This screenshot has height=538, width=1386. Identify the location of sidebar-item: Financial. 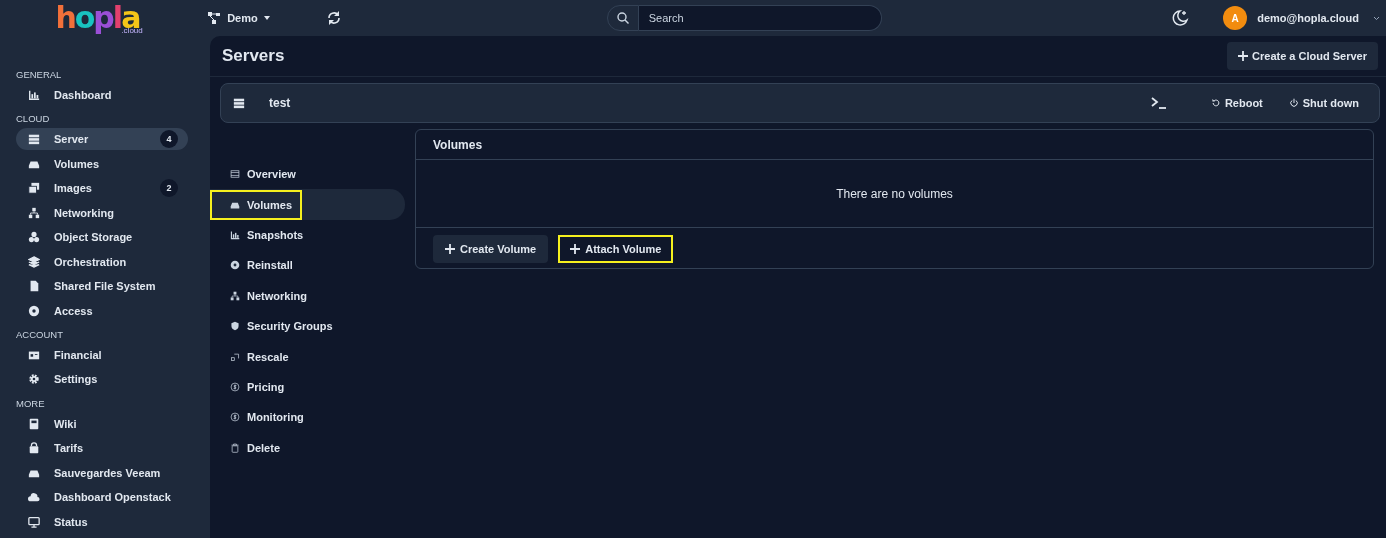
(102, 354).